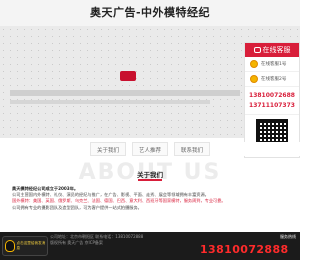  Describe the element at coordinates (276, 50) in the screenshot. I see `online-service-title: 在线客服` at that location.